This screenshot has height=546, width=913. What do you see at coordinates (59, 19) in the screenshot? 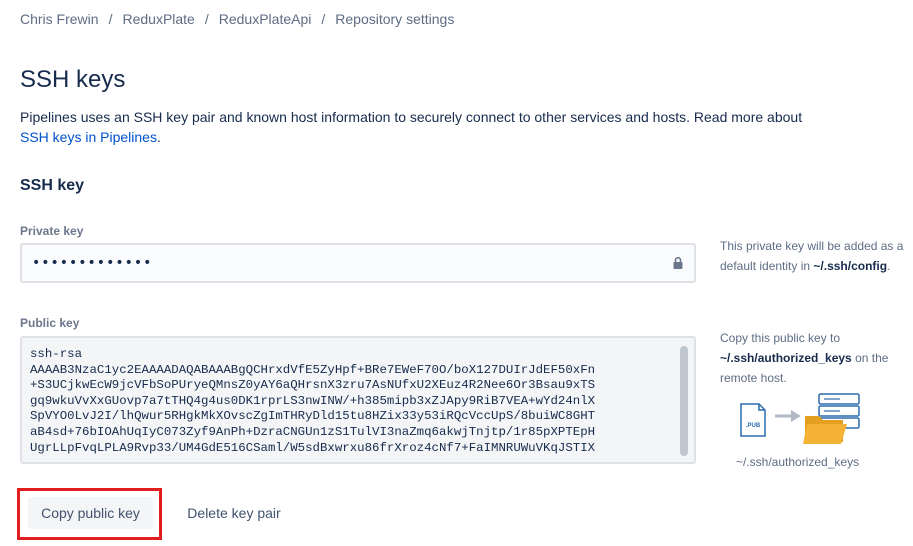
I see `breadcrumb-user: Chris Frewin` at bounding box center [59, 19].